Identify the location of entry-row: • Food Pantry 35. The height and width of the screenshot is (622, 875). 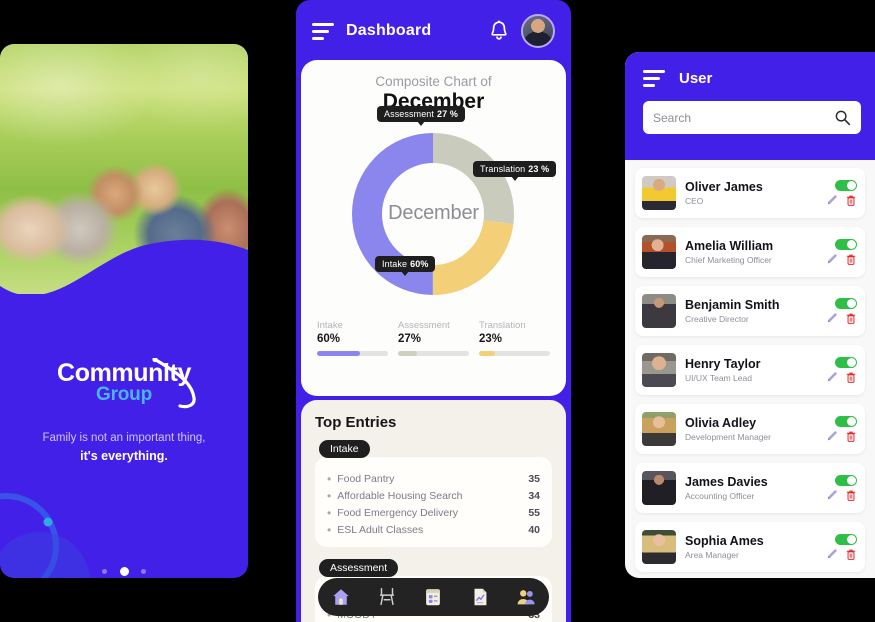
(433, 478).